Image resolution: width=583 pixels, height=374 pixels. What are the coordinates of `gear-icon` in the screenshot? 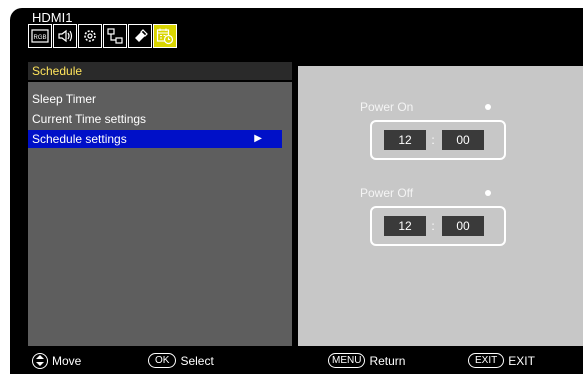 It's located at (90, 36).